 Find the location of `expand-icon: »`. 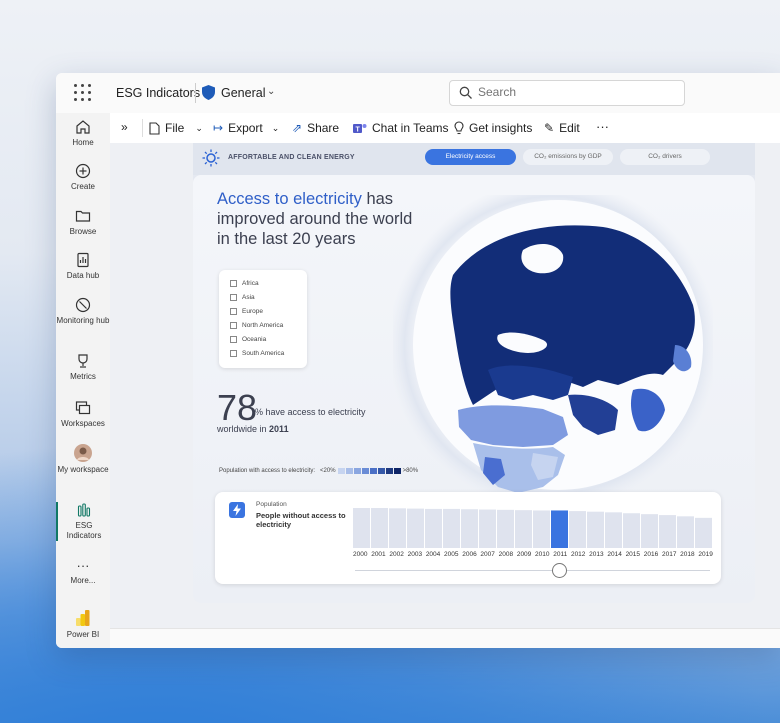

expand-icon: » is located at coordinates (124, 127).